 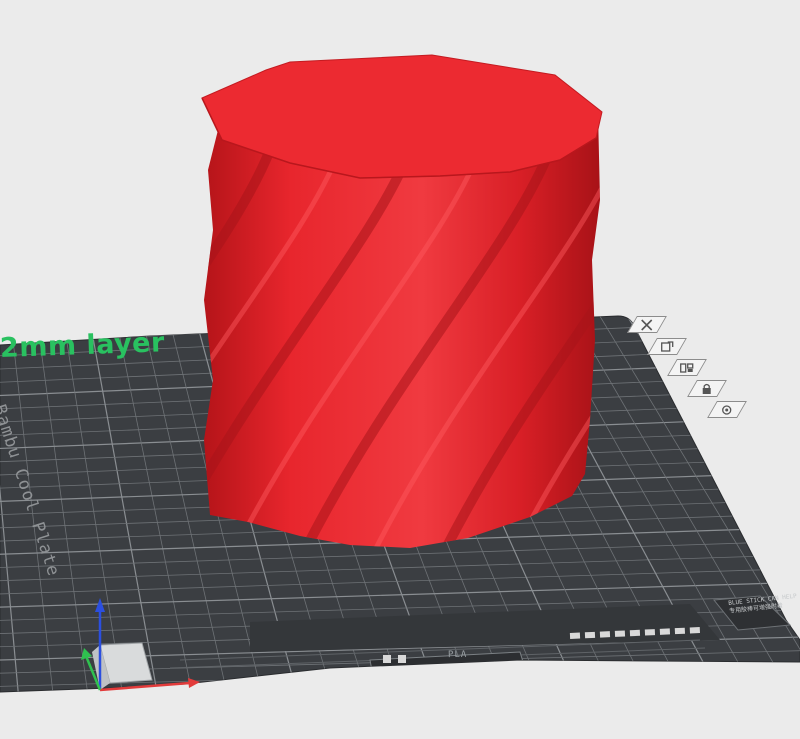 I want to click on plate-label: 2mm layer, so click(x=83, y=345).